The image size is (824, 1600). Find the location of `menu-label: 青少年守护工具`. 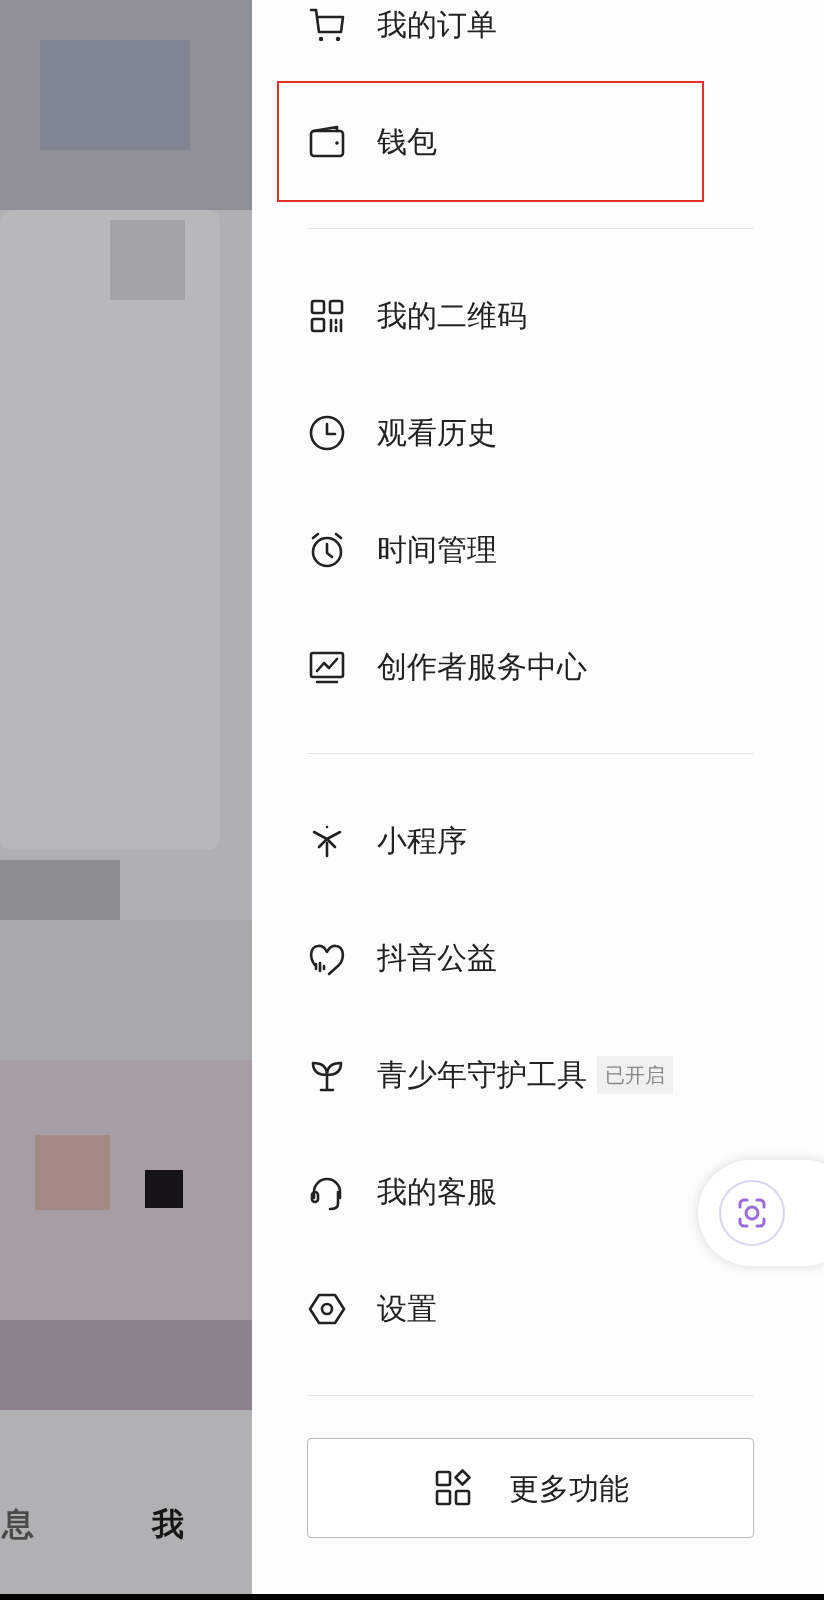

menu-label: 青少年守护工具 is located at coordinates (482, 1075).